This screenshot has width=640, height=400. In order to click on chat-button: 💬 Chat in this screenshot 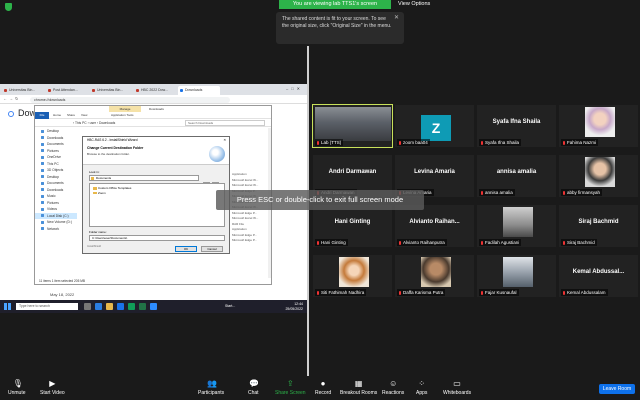, I will do `click(253, 388)`.